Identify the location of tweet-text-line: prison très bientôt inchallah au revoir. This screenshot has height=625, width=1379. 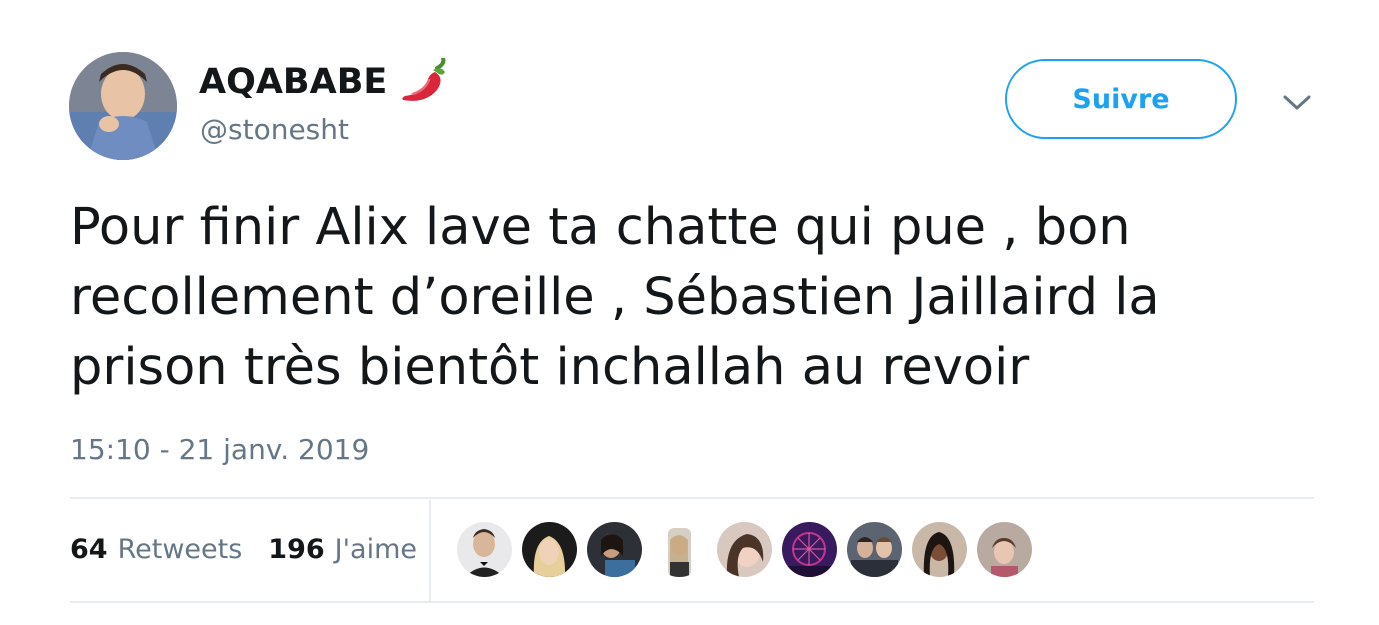
(550, 367).